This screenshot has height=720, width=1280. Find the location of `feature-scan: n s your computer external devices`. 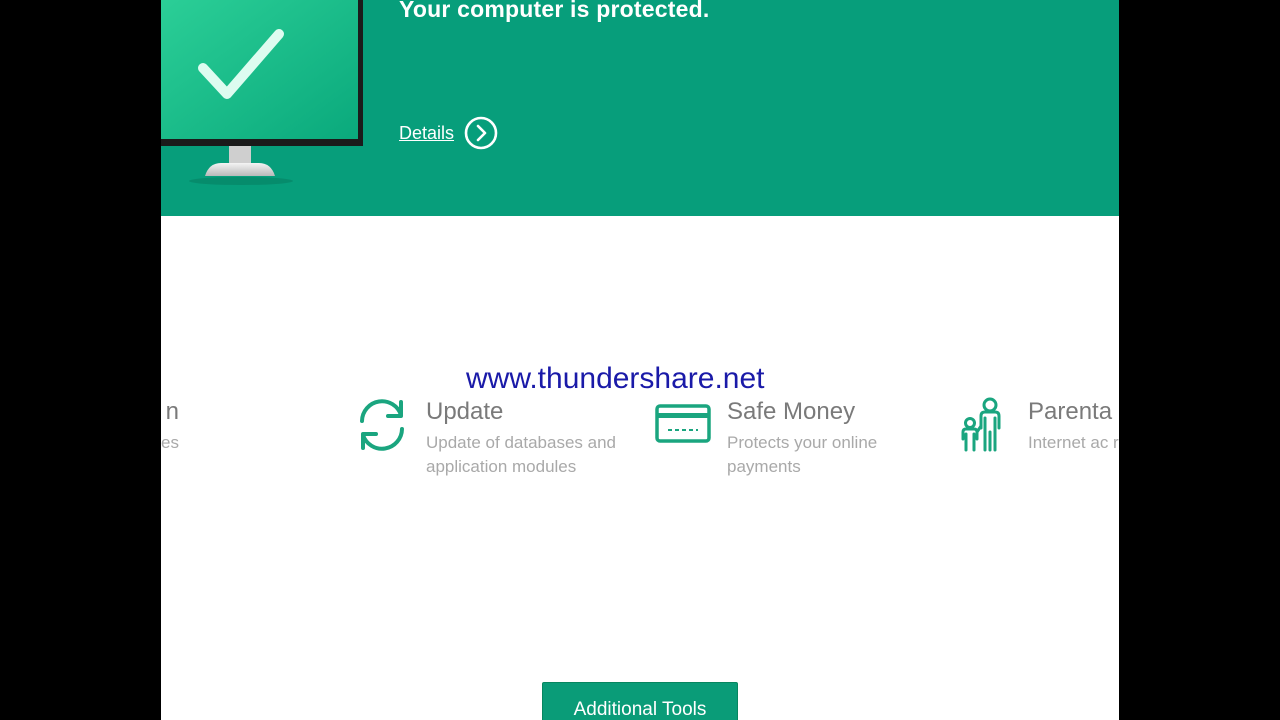

feature-scan: n s your computer external devices is located at coordinates (241, 454).